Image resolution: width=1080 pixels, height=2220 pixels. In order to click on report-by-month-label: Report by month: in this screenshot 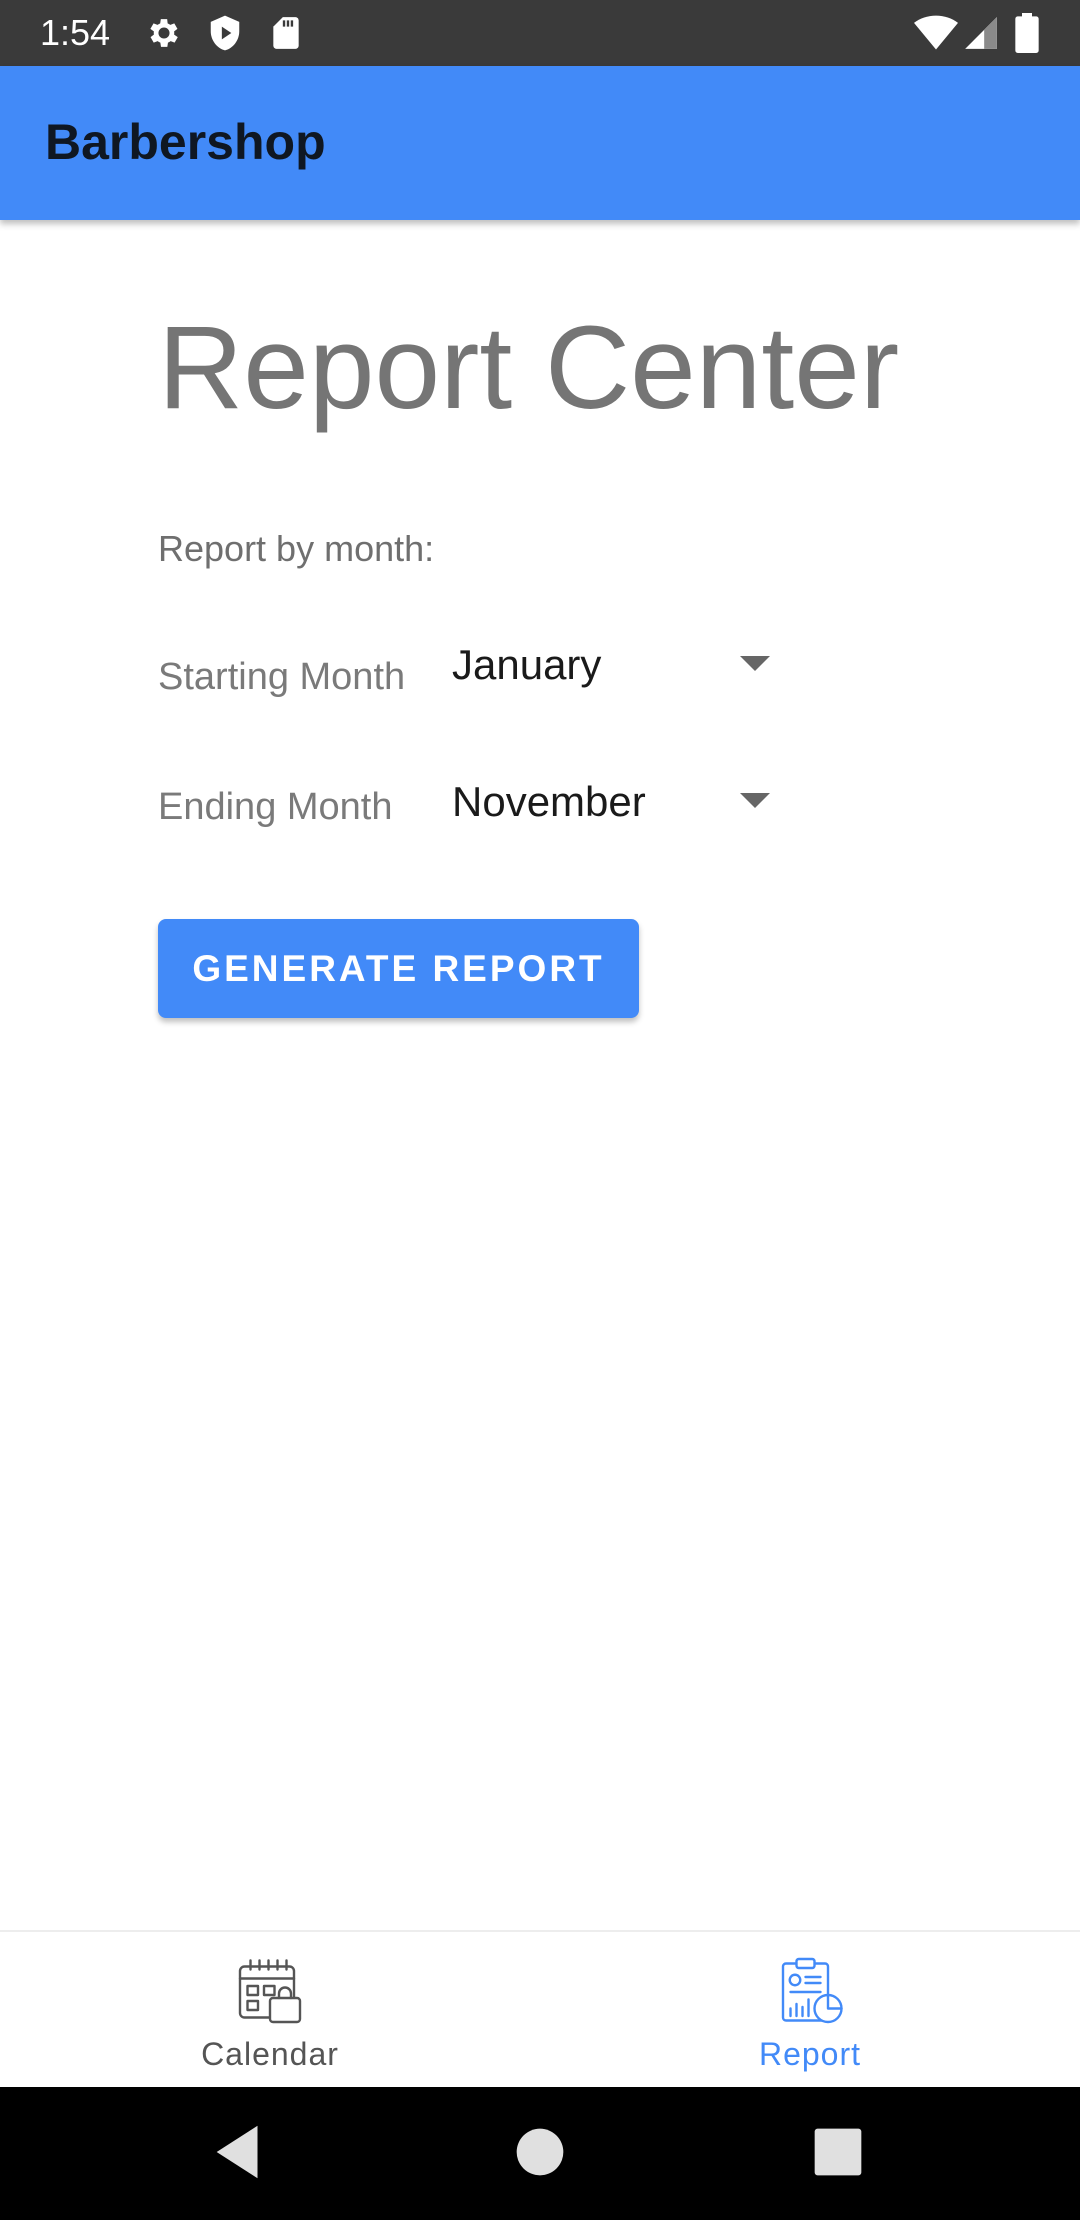, I will do `click(296, 548)`.